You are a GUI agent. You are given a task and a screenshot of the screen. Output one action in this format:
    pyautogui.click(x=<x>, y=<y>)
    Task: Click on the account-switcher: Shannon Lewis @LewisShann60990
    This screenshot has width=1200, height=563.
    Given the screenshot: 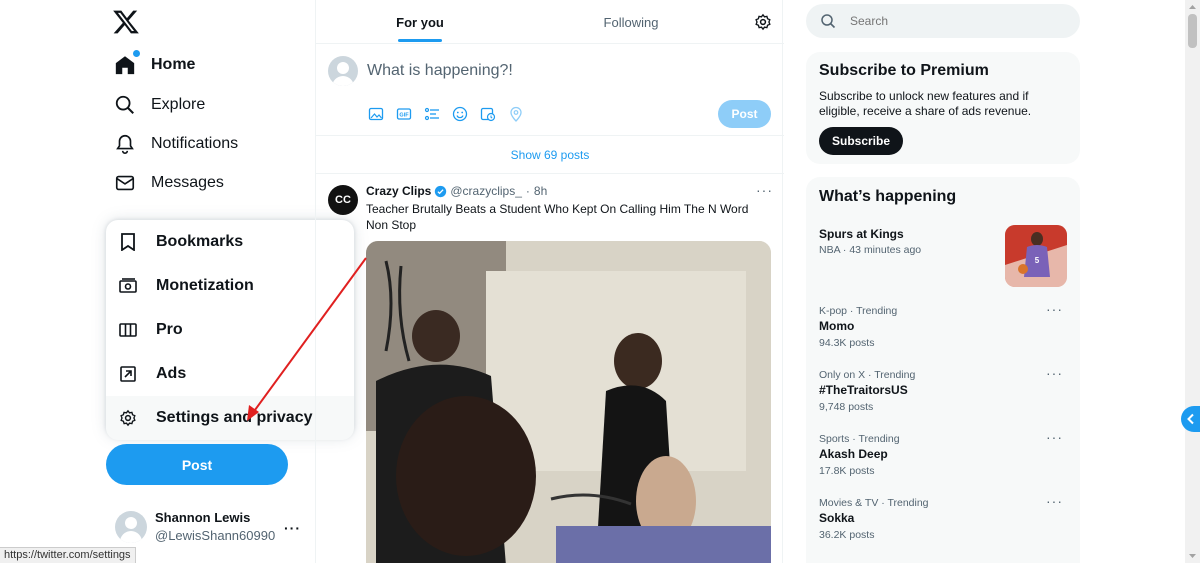 What is the action you would take?
    pyautogui.click(x=195, y=526)
    